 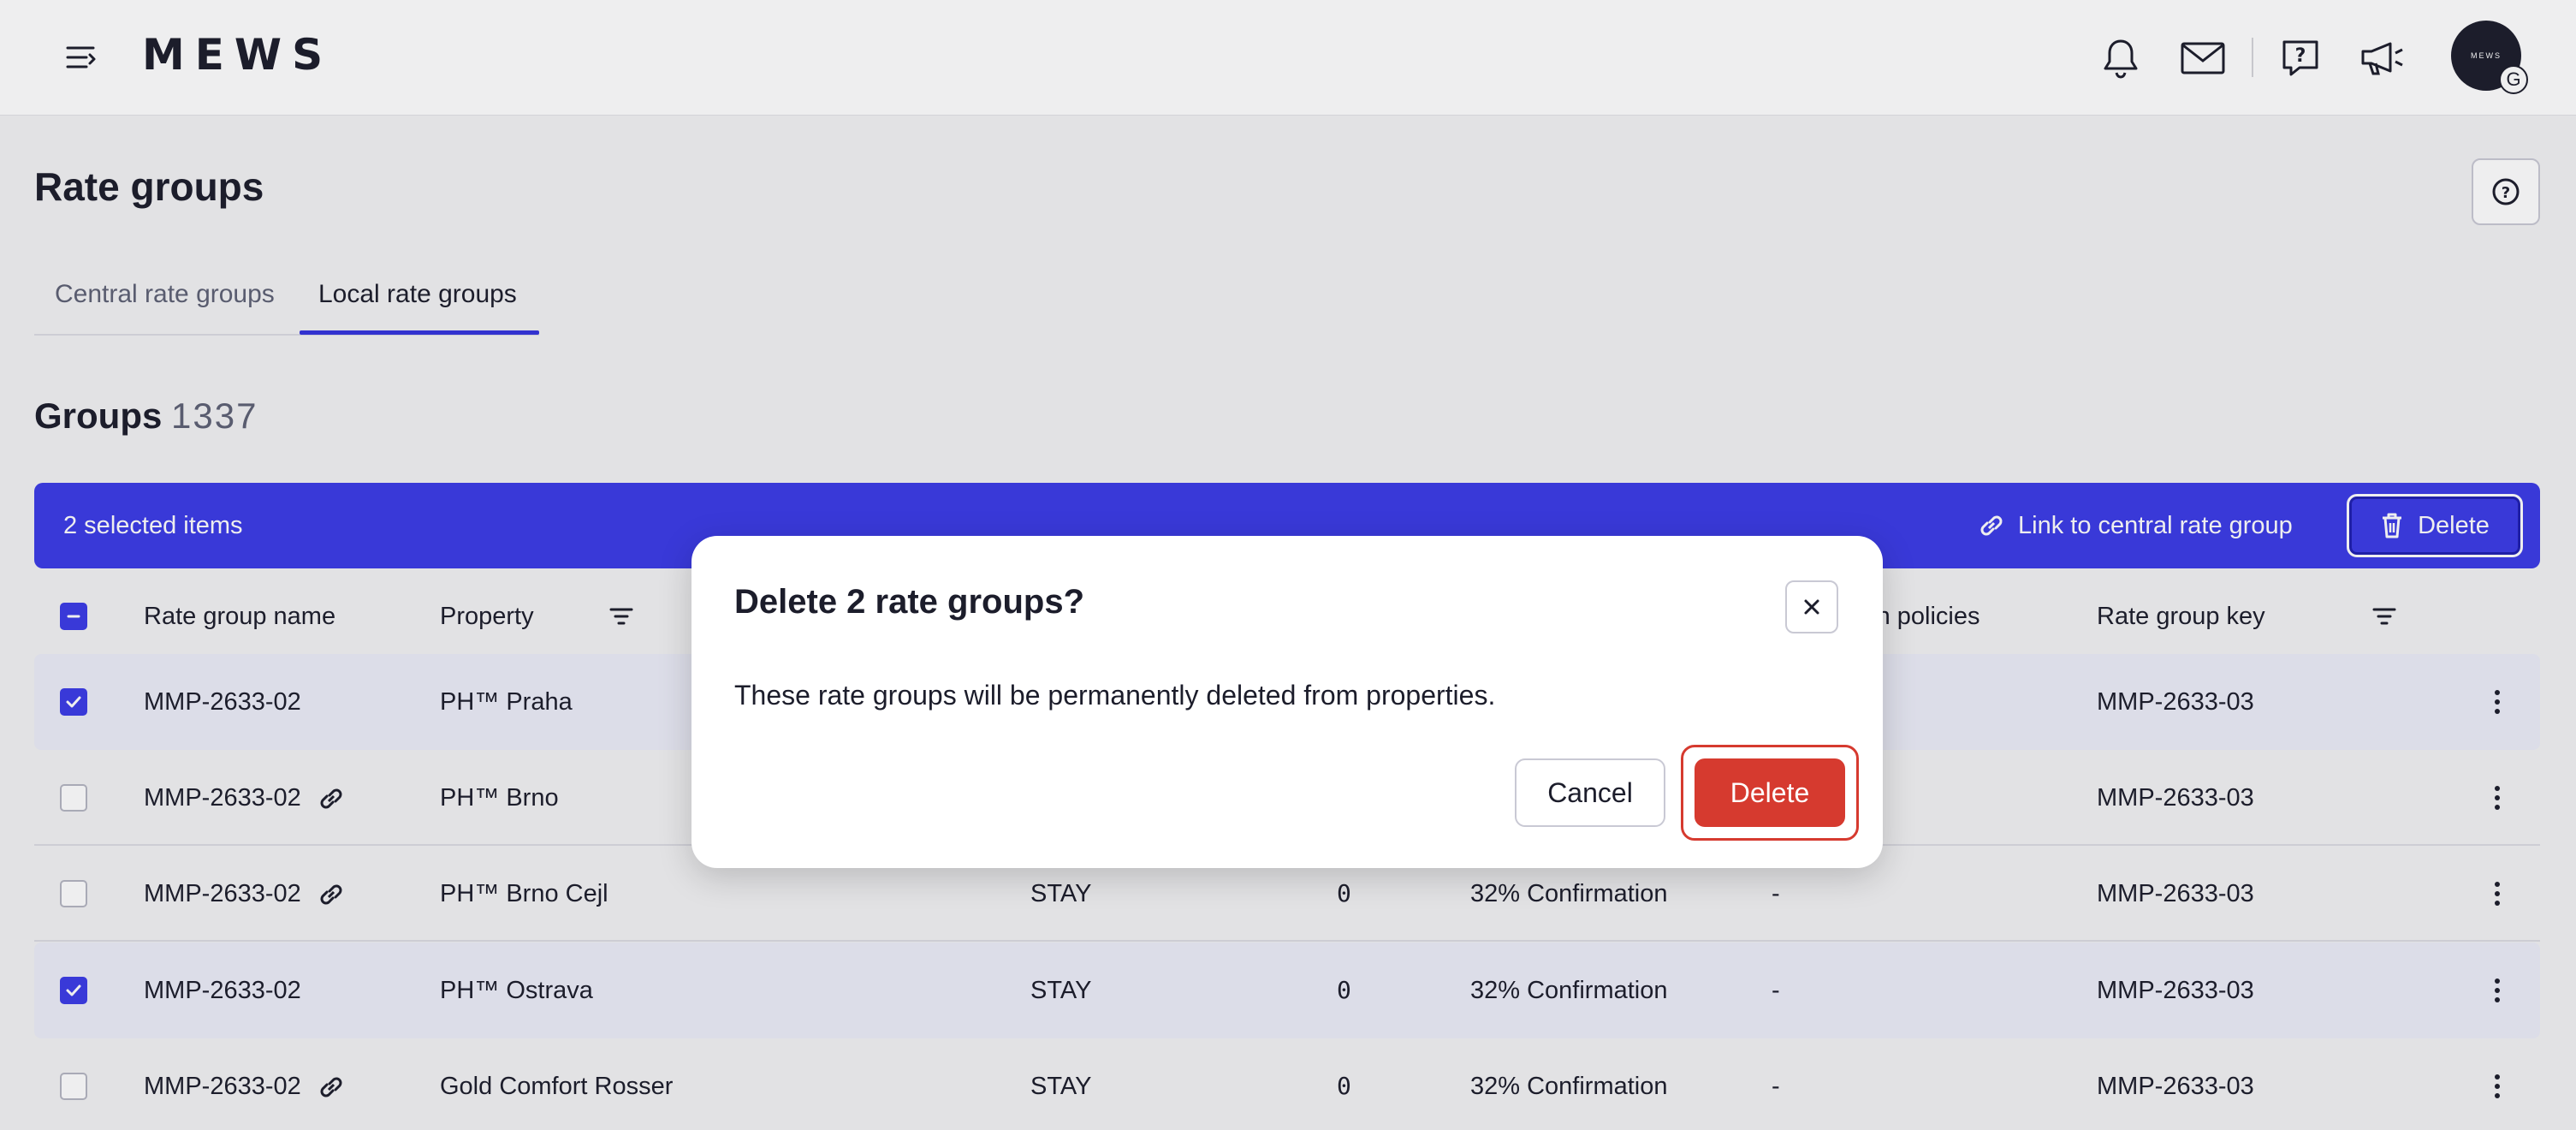 I want to click on confirm-delete-button: Delete, so click(x=1770, y=793).